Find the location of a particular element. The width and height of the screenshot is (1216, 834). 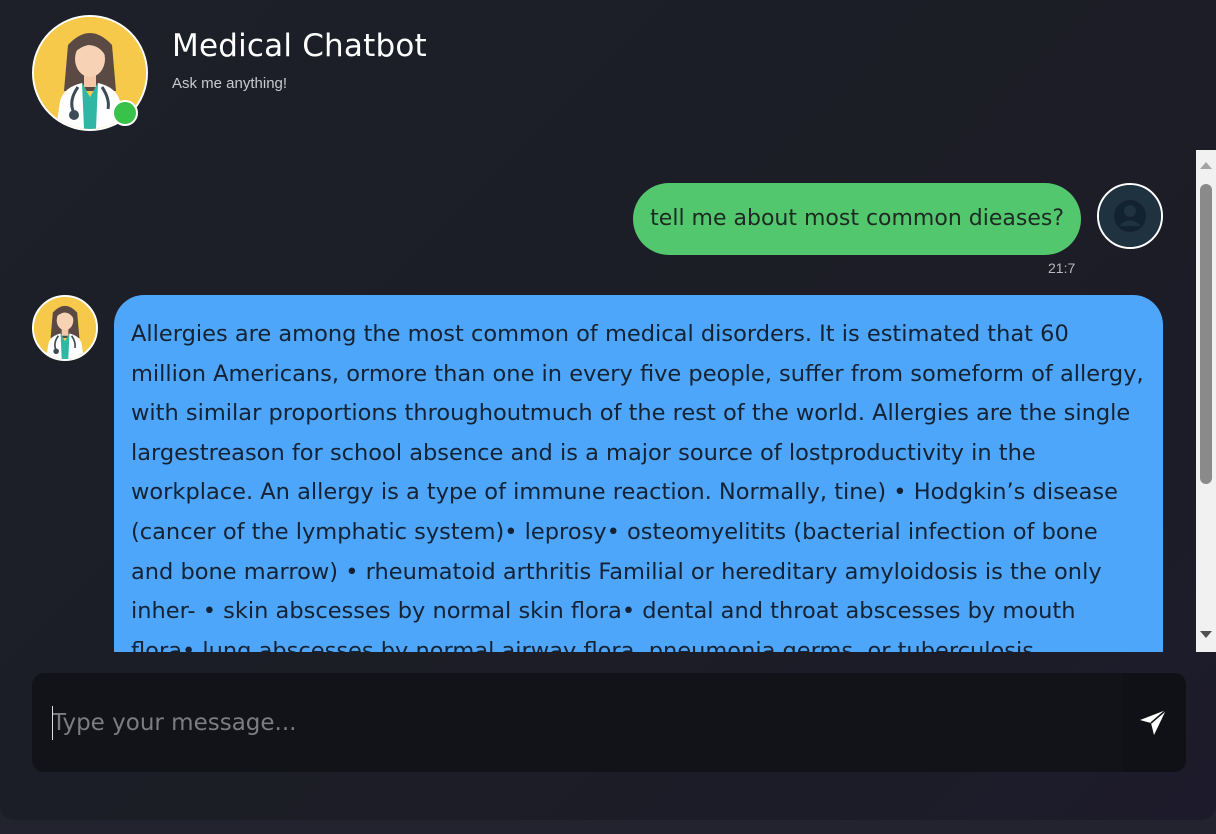

doctor-avatar-icon is located at coordinates (65, 328).